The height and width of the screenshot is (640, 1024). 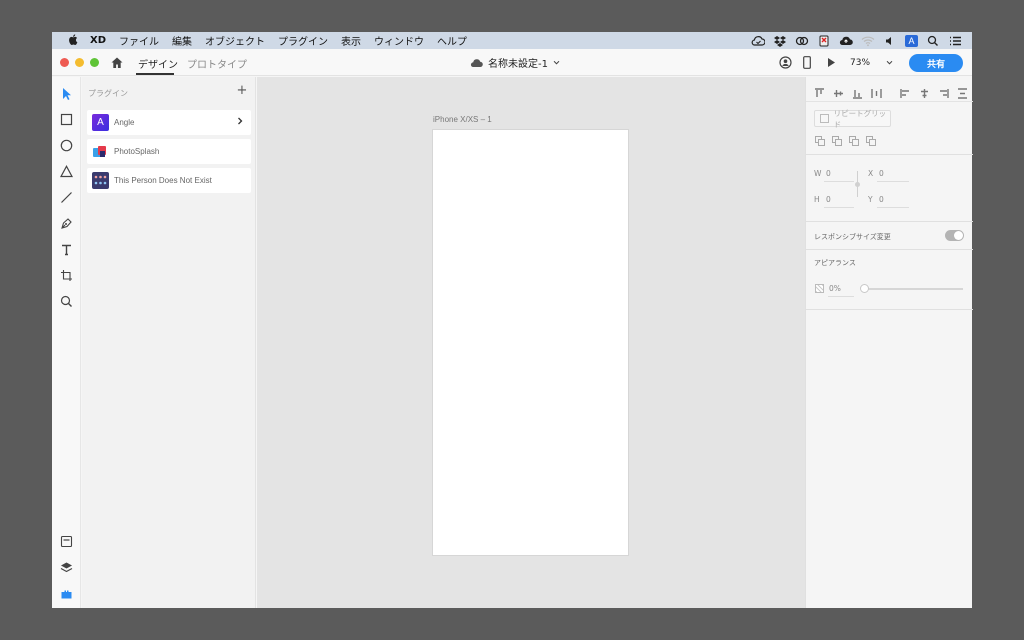 What do you see at coordinates (962, 91) in the screenshot?
I see `distribute-vertical-icon` at bounding box center [962, 91].